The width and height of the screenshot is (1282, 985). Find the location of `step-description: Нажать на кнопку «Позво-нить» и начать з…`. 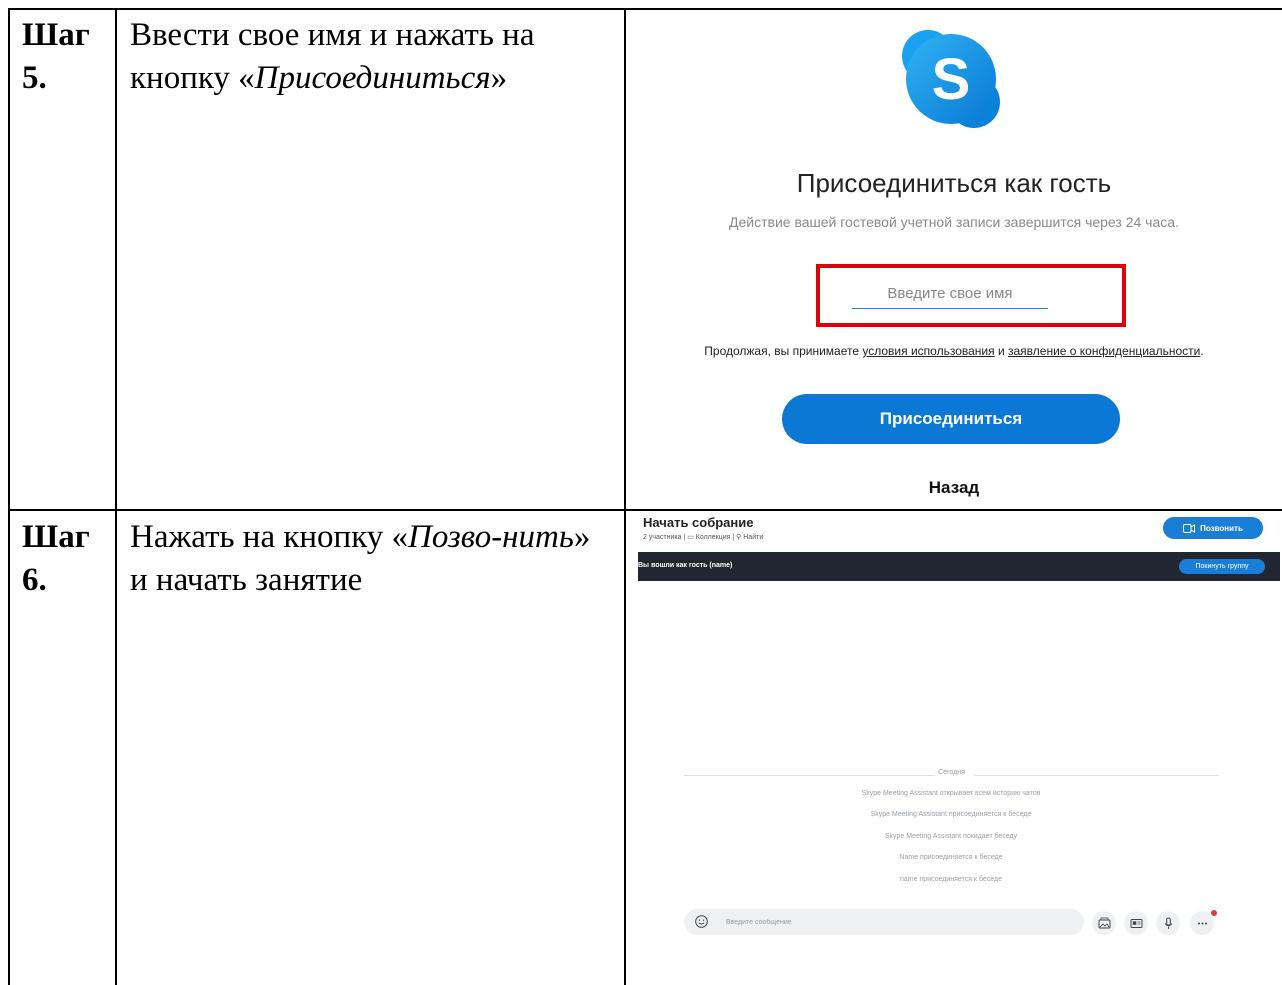

step-description: Нажать на кнопку «Позво-нить» и начать з… is located at coordinates (370, 559).